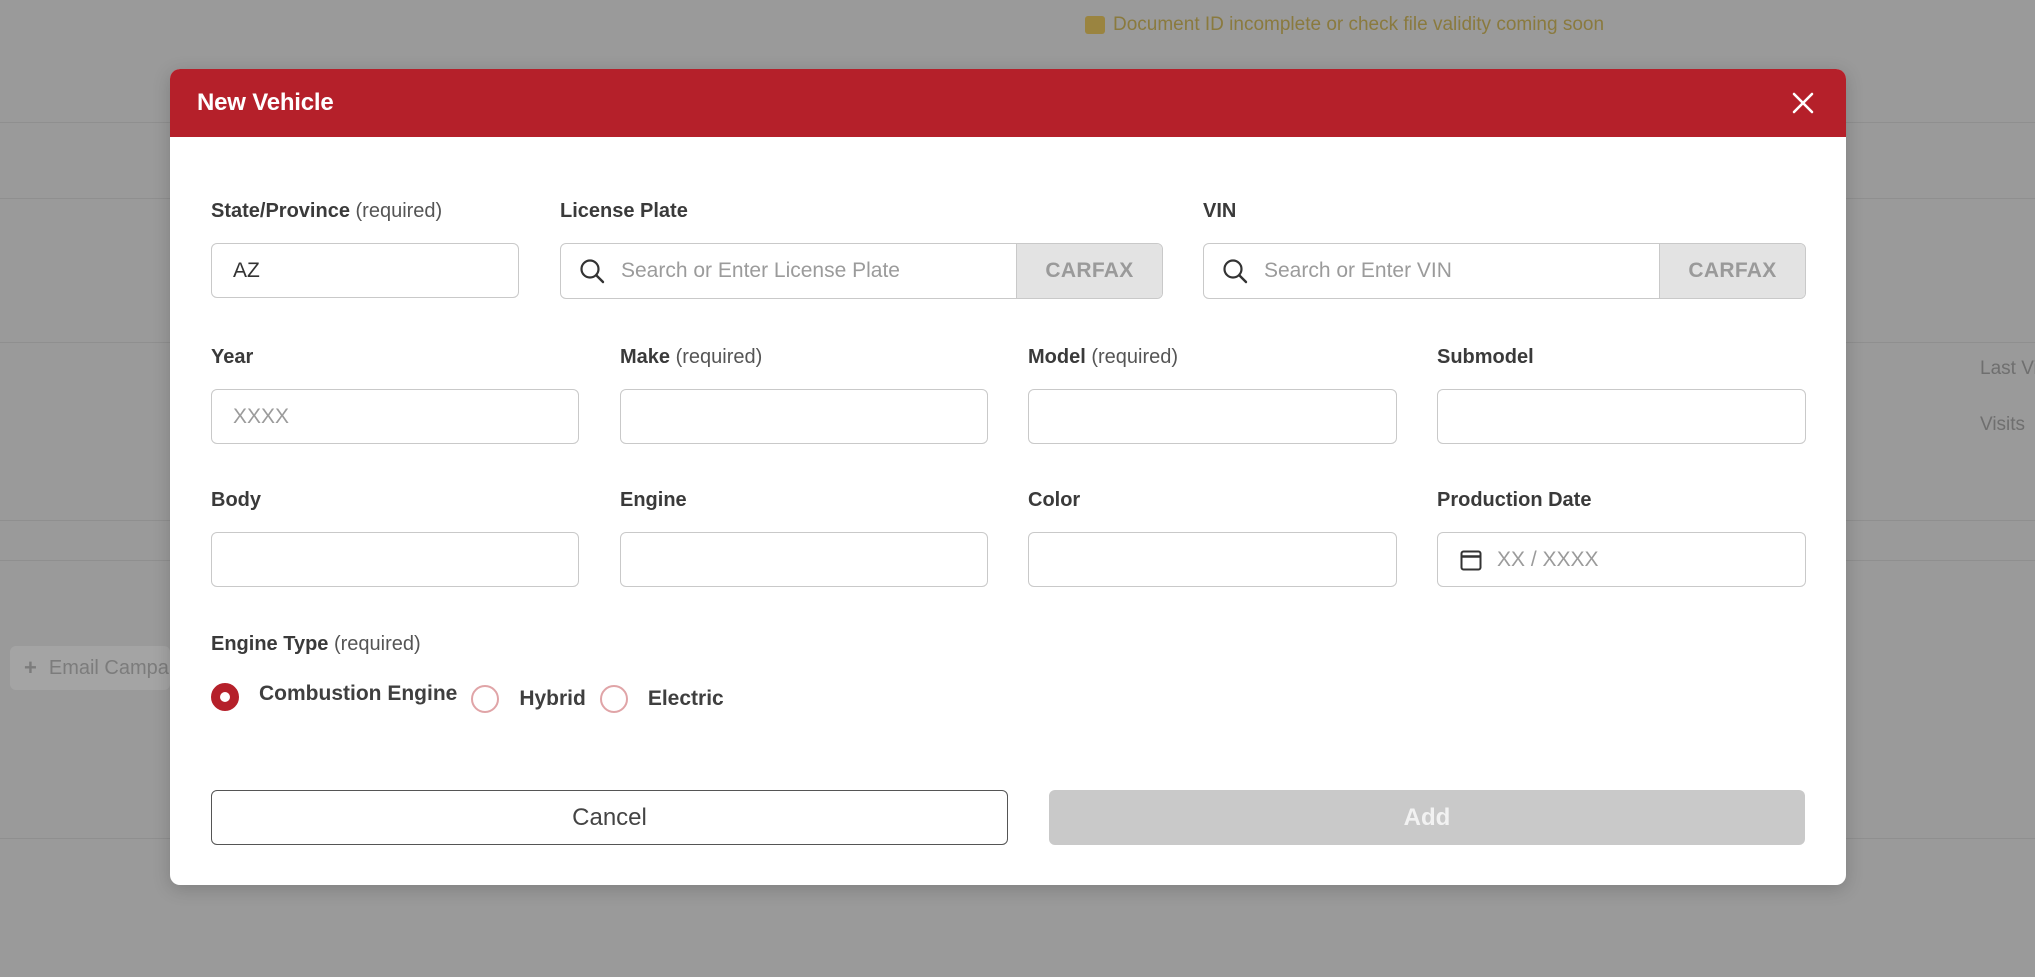 This screenshot has height=977, width=2035. Describe the element at coordinates (1212, 416) in the screenshot. I see `model-input` at that location.